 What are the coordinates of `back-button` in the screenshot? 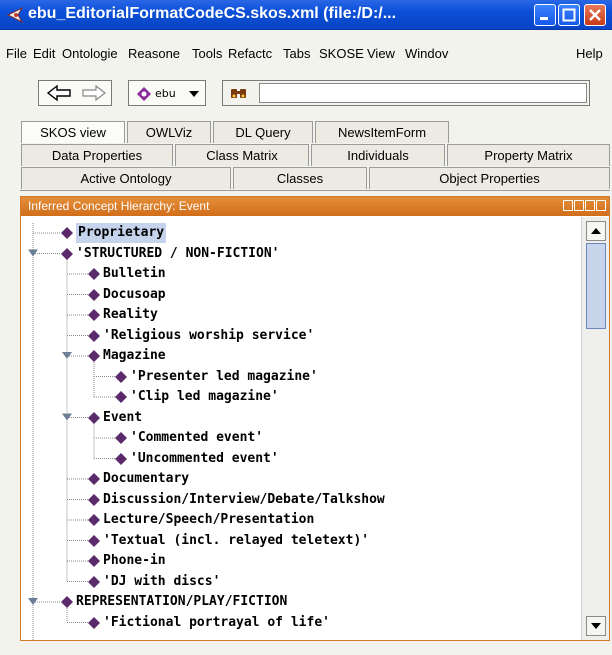 It's located at (59, 93).